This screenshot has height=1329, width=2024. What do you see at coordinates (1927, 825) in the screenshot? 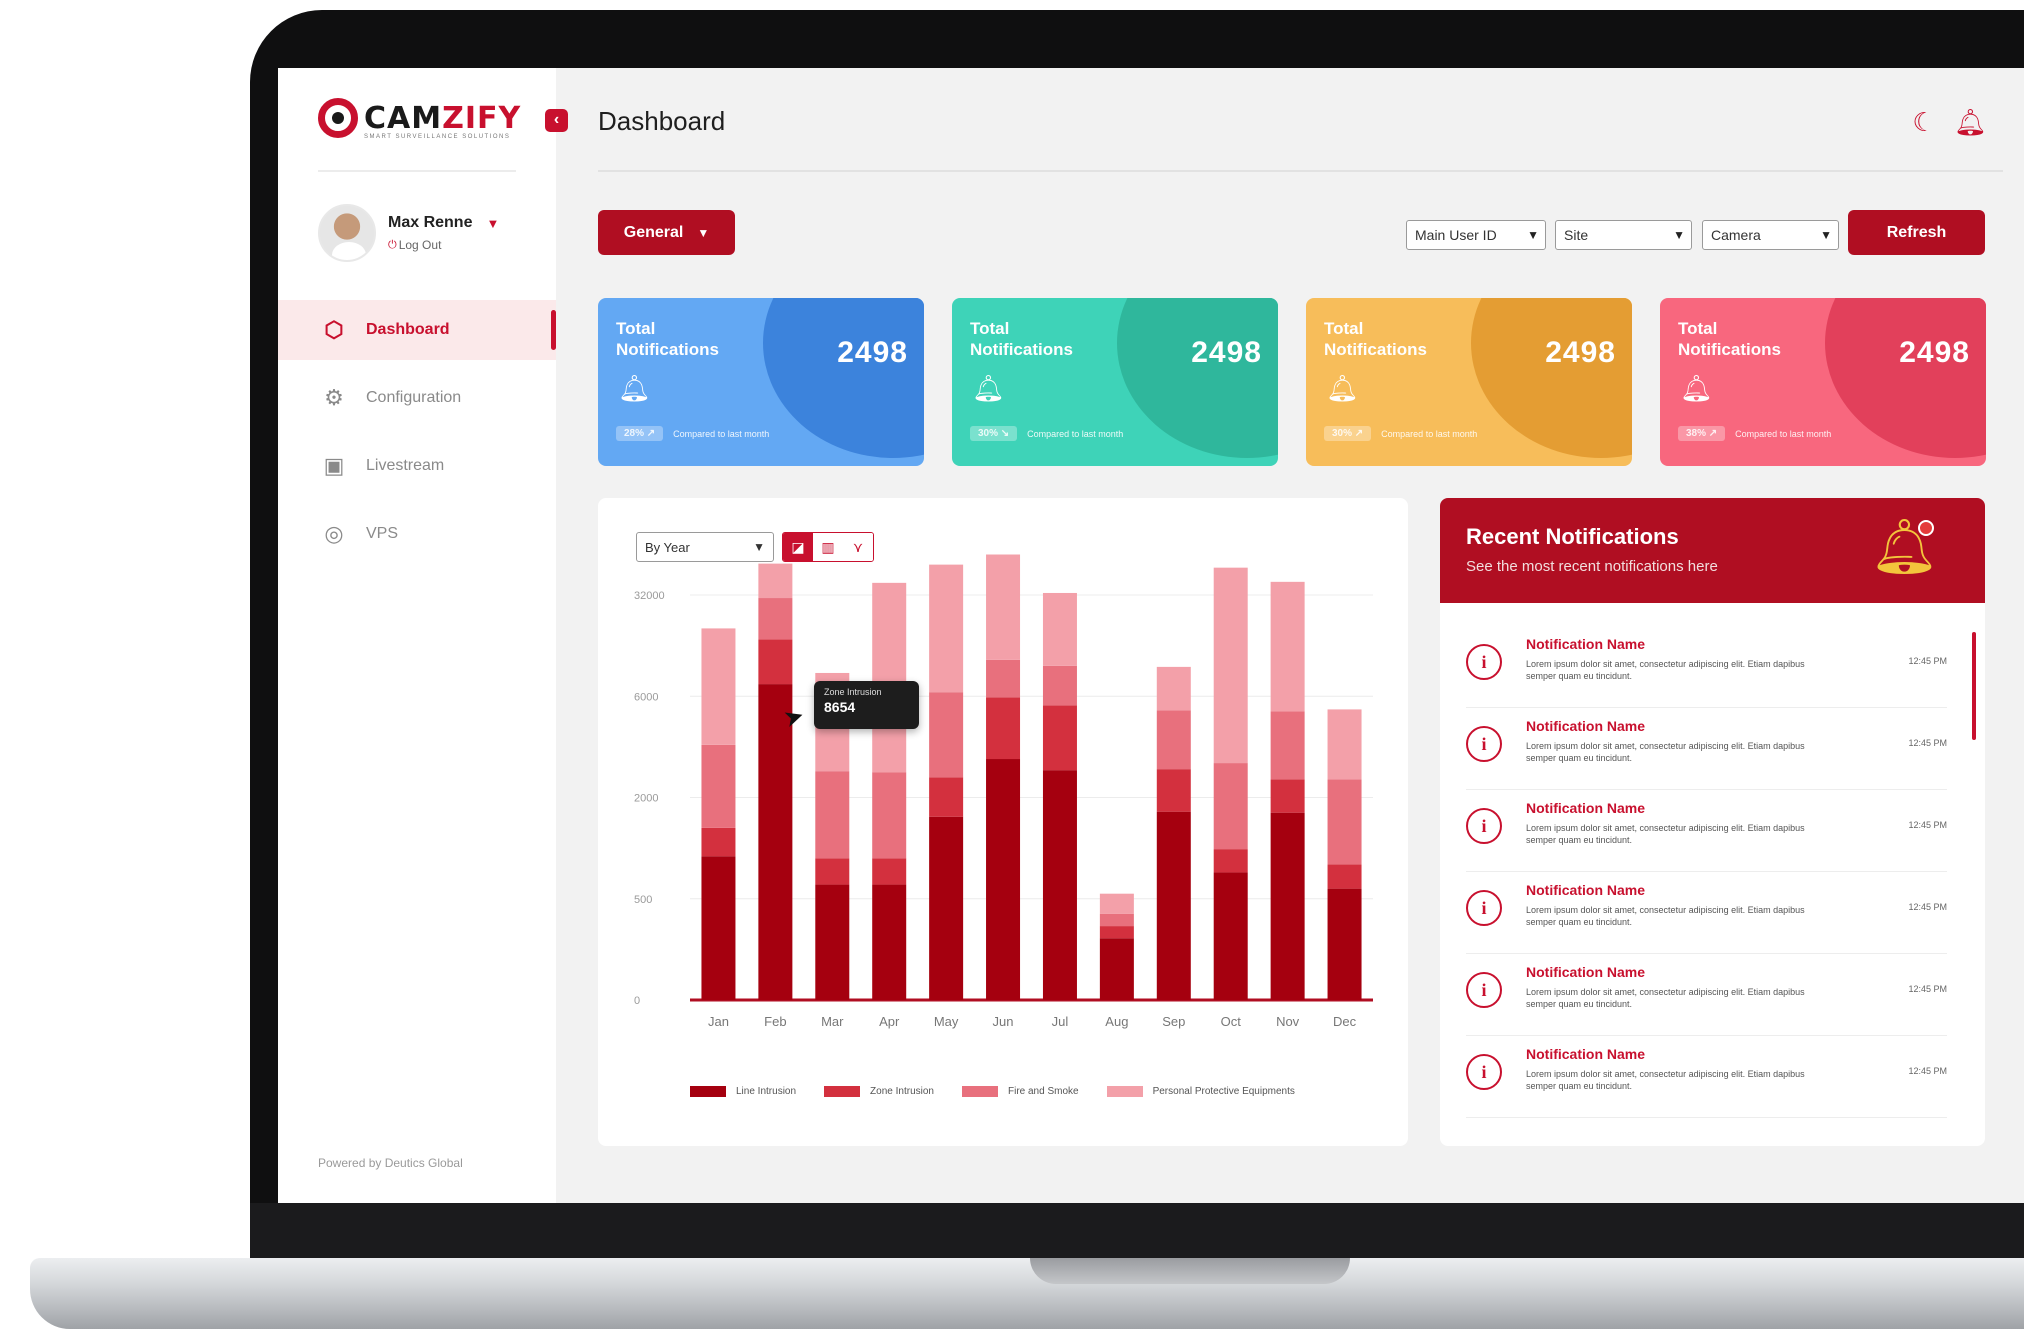
I see `notification-time: 12:45 PM` at bounding box center [1927, 825].